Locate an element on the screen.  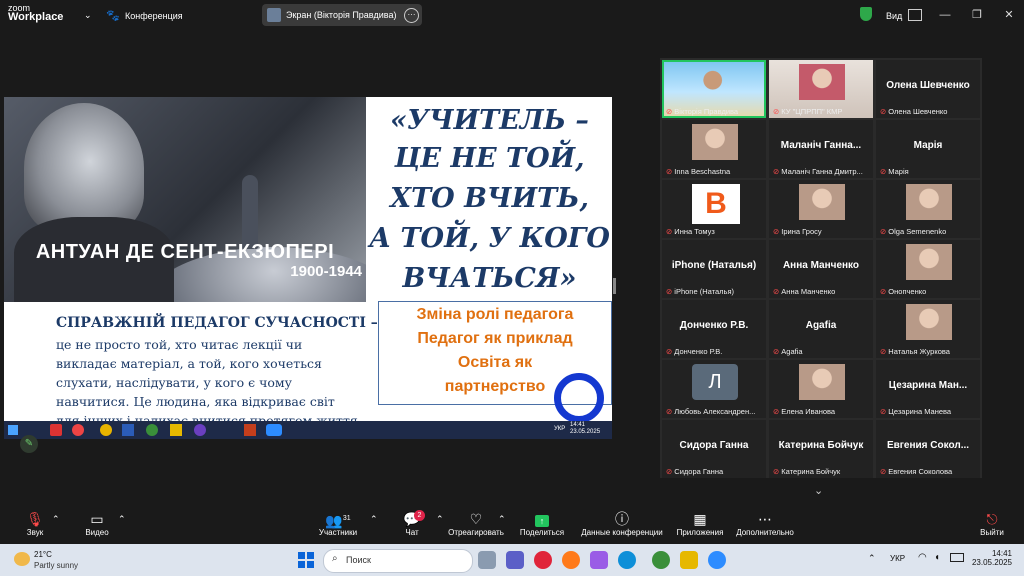
lang-indicator: УКР is located at coordinates (897, 558).